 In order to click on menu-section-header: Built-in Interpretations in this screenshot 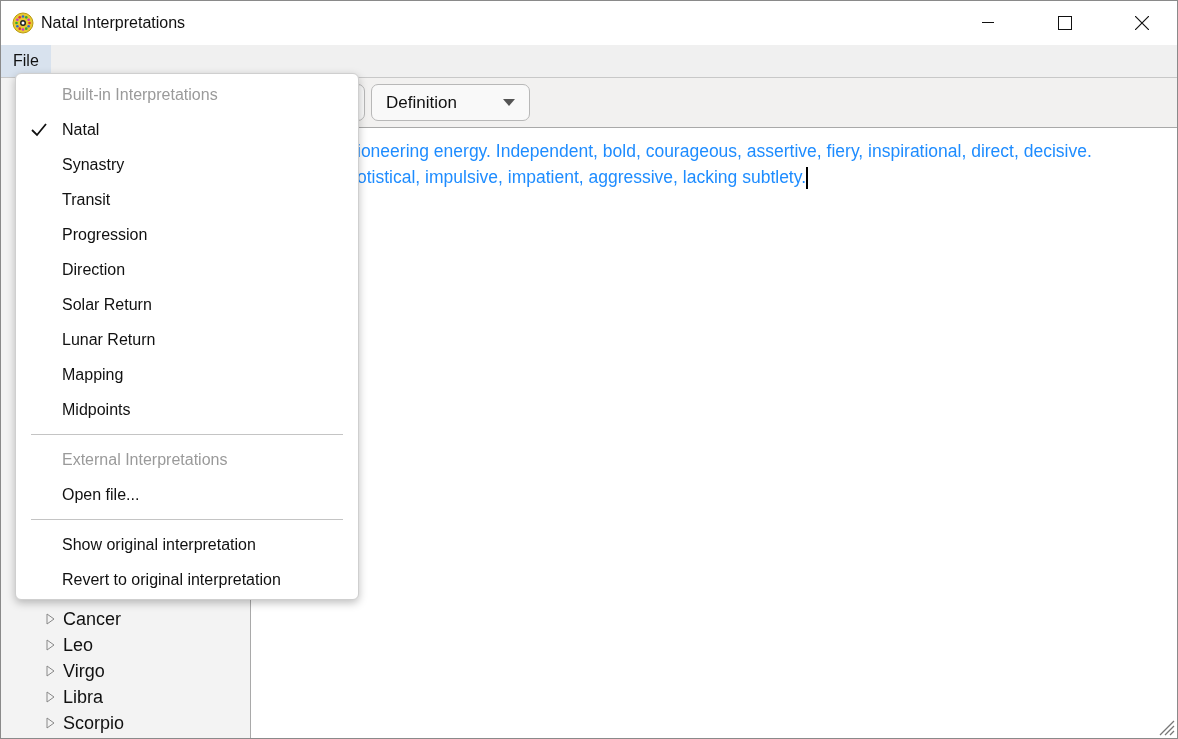, I will do `click(140, 94)`.